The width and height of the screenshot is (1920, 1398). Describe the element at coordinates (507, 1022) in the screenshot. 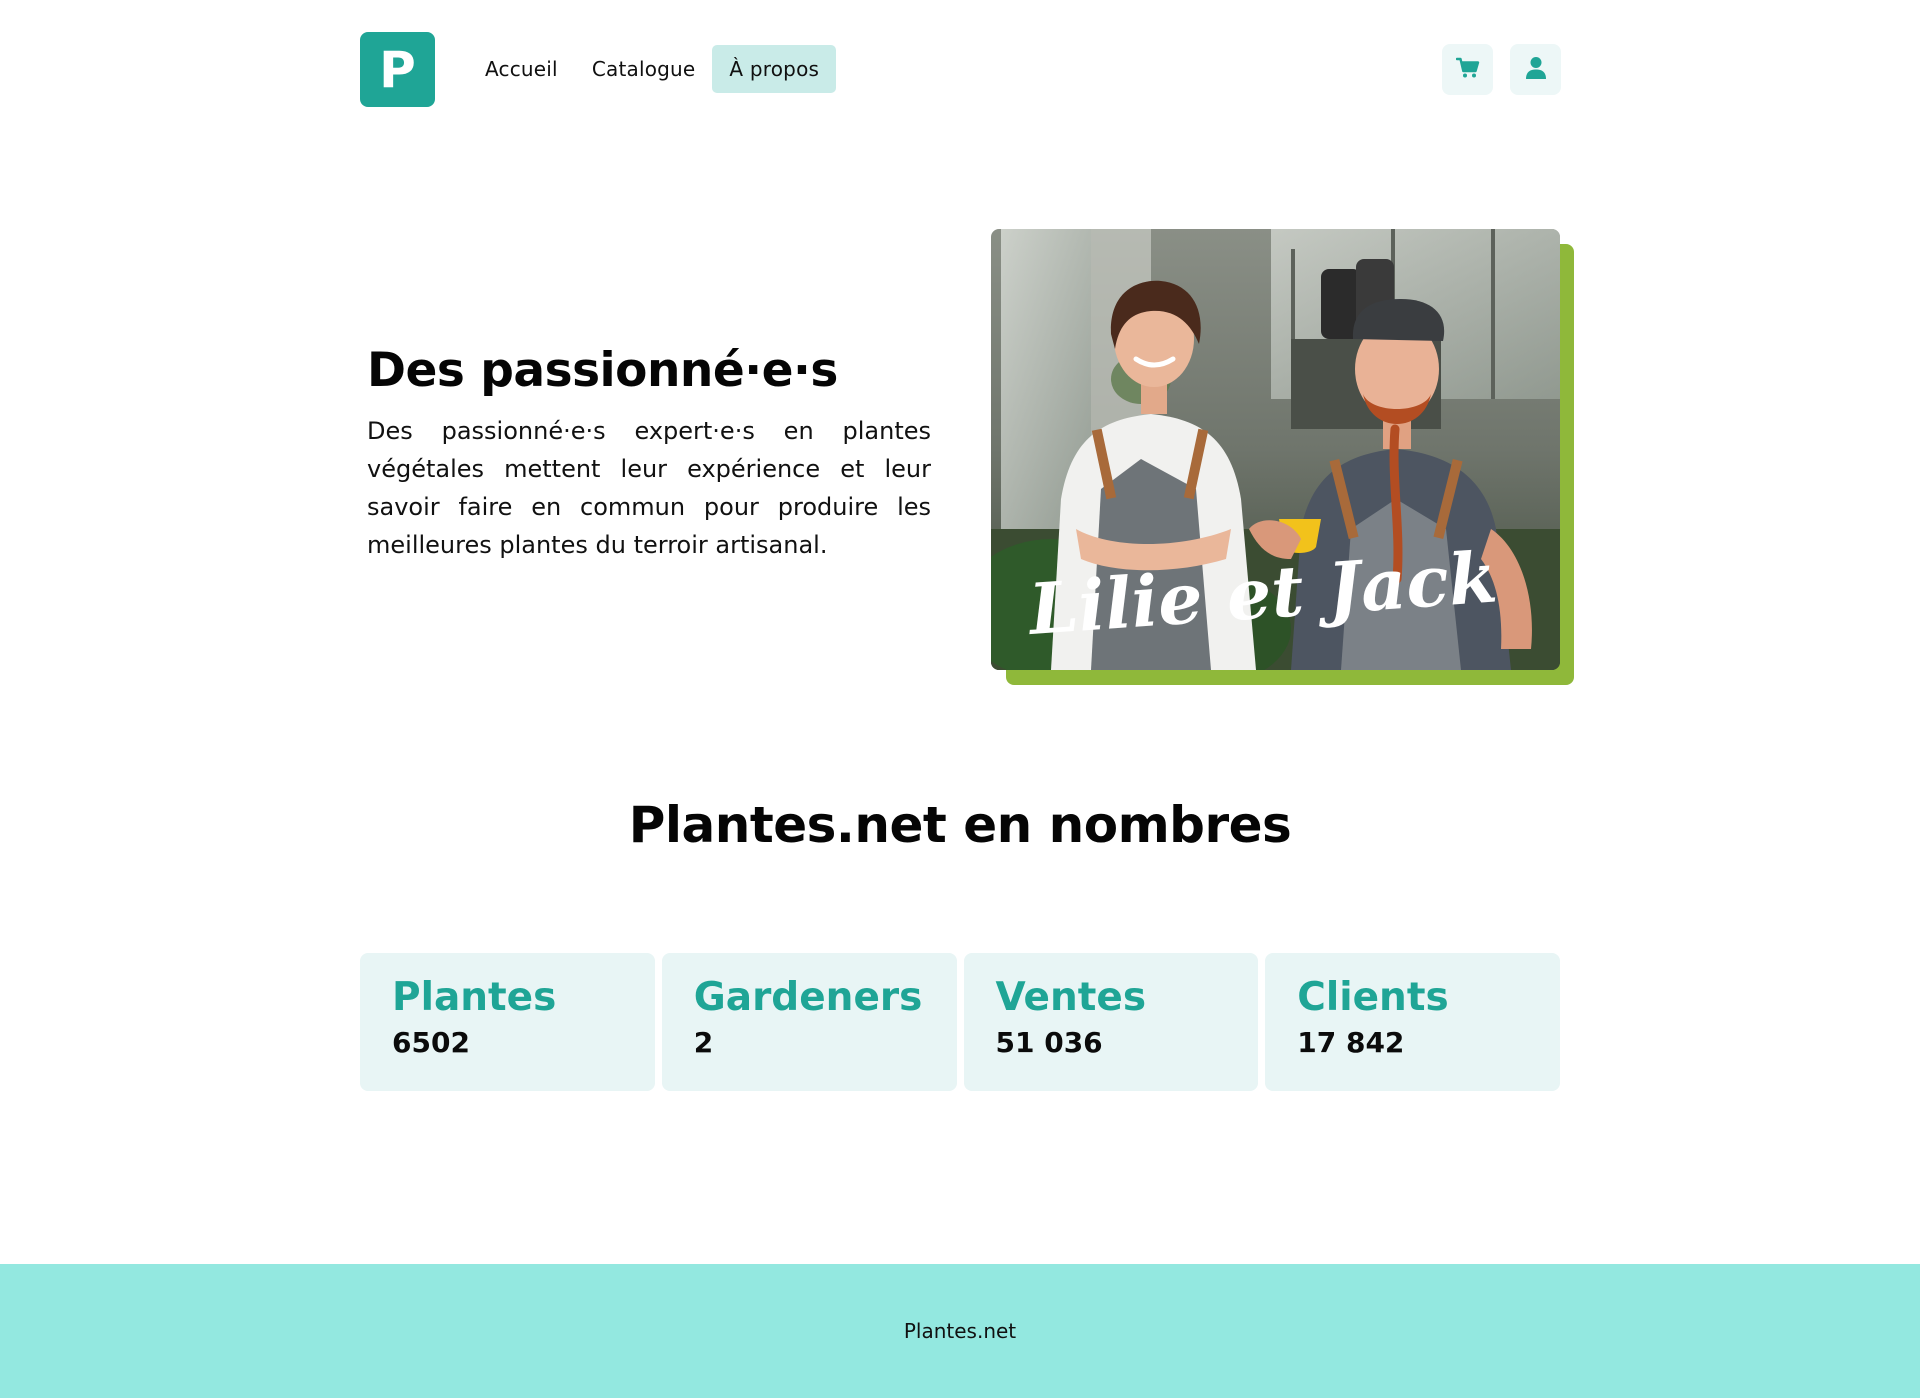

I see `stat-card-plantes: Plantes 6502` at that location.